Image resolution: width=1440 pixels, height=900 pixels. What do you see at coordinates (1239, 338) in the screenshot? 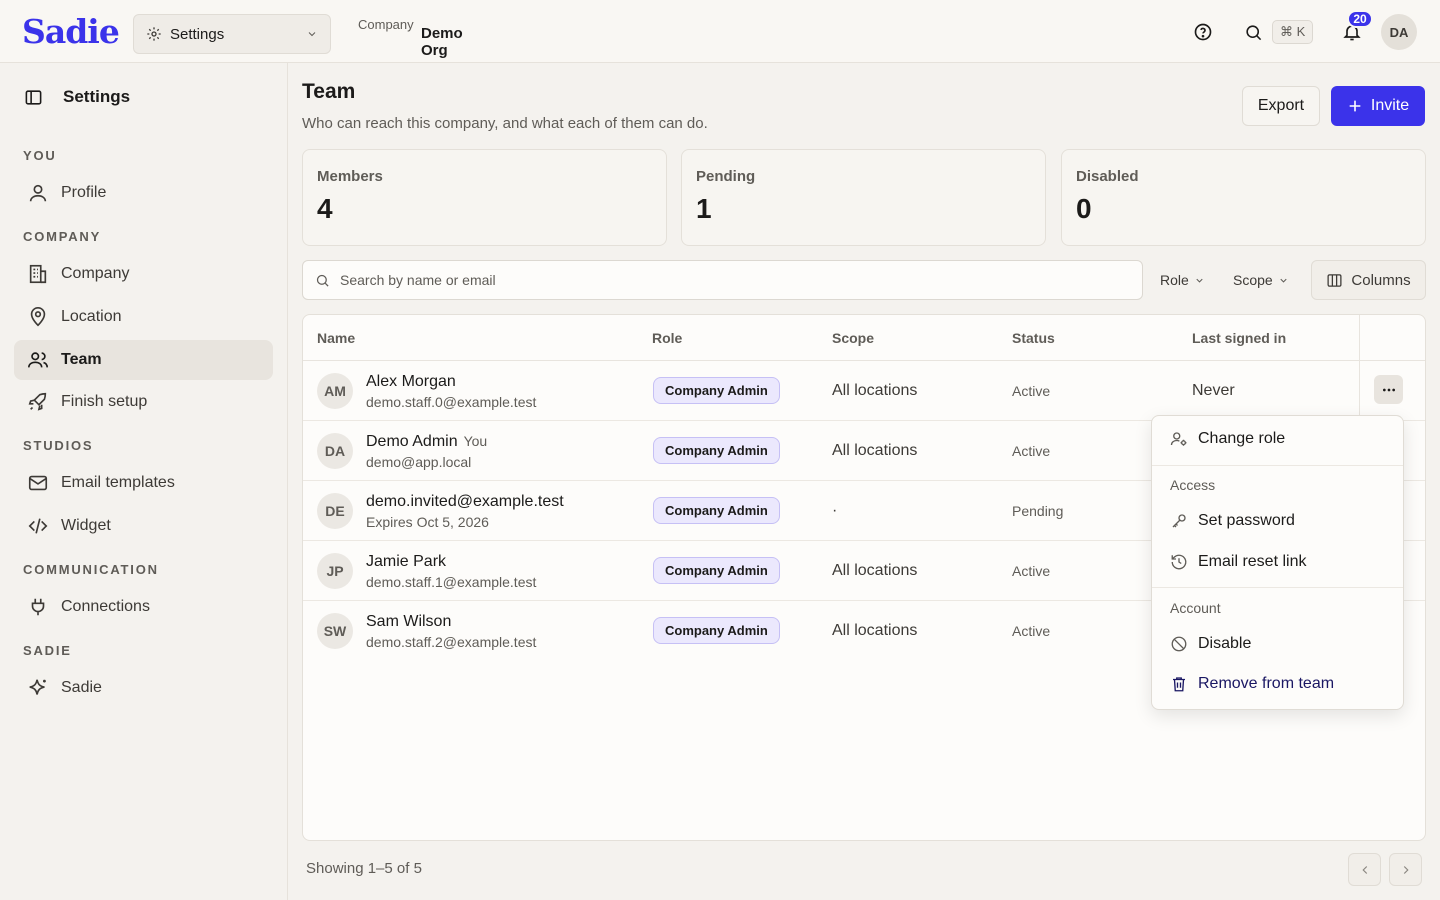
I see `column-header-last-signed-in: Last signed in` at bounding box center [1239, 338].